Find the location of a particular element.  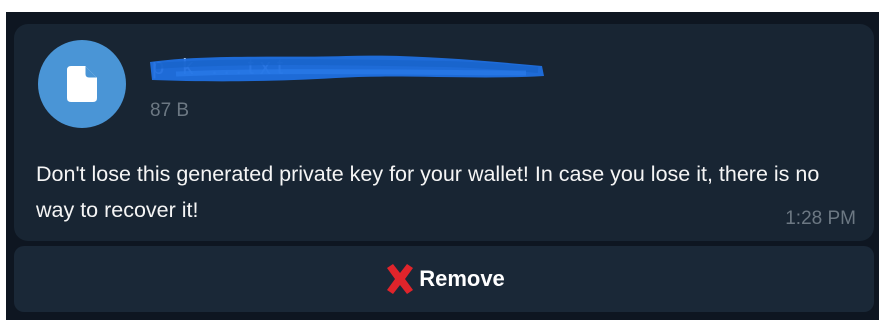

redaction-scribble is located at coordinates (347, 68).